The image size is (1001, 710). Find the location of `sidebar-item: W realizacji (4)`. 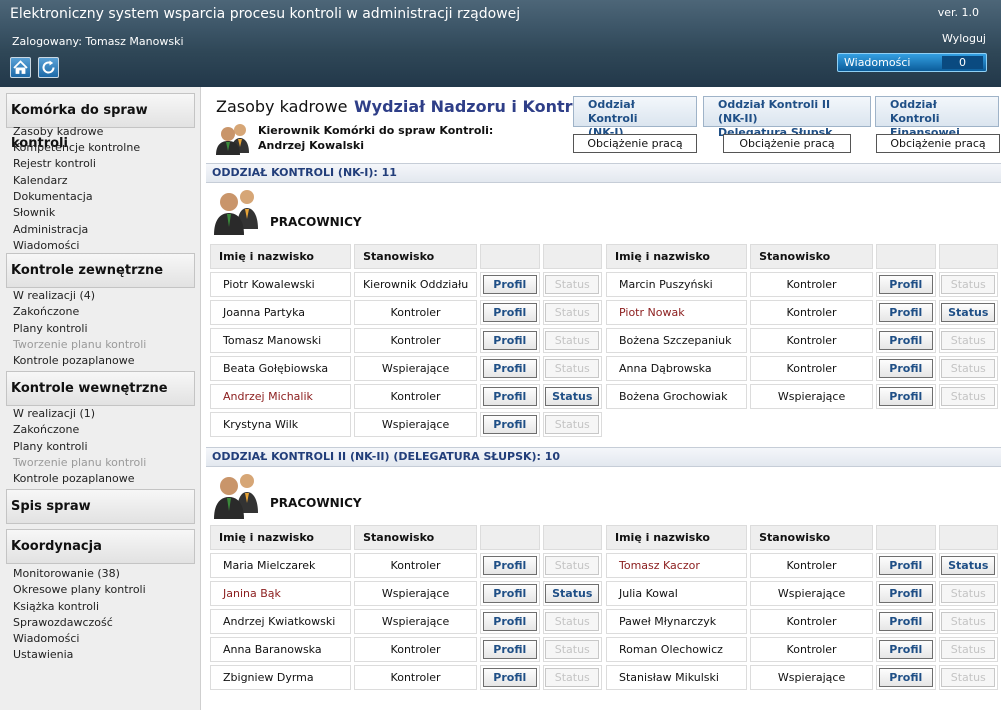

sidebar-item: W realizacji (4) is located at coordinates (54, 296).